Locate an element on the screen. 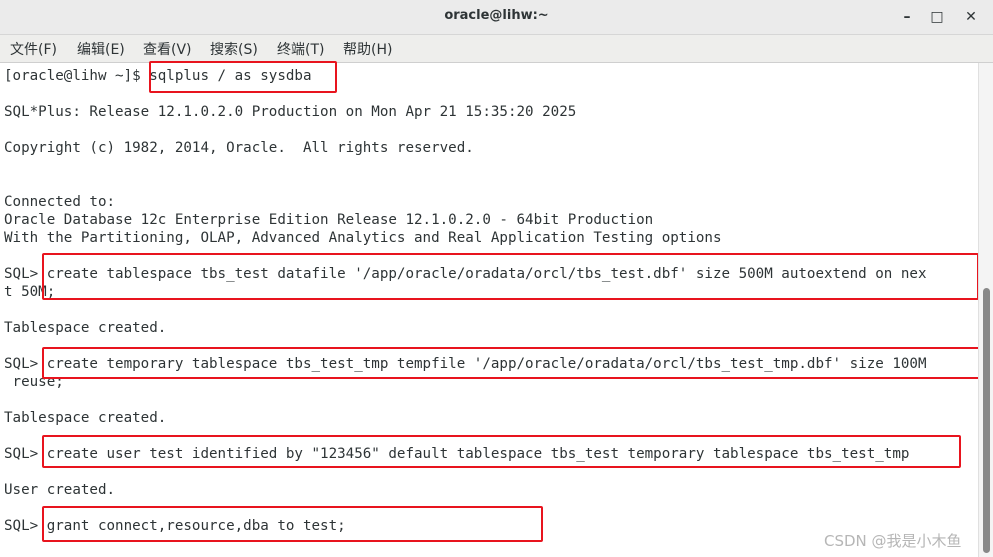 Image resolution: width=993 pixels, height=557 pixels. menu-help: 帮助(H) is located at coordinates (367, 49).